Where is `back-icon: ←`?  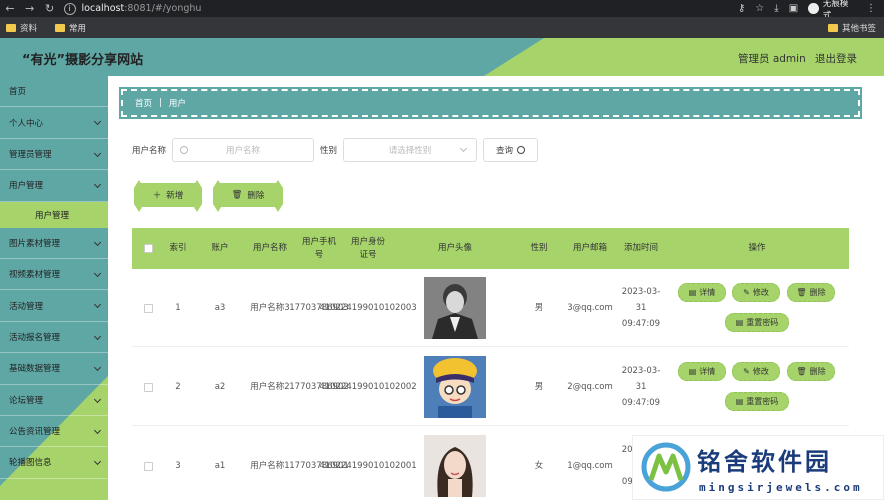
back-icon: ← is located at coordinates (10, 8).